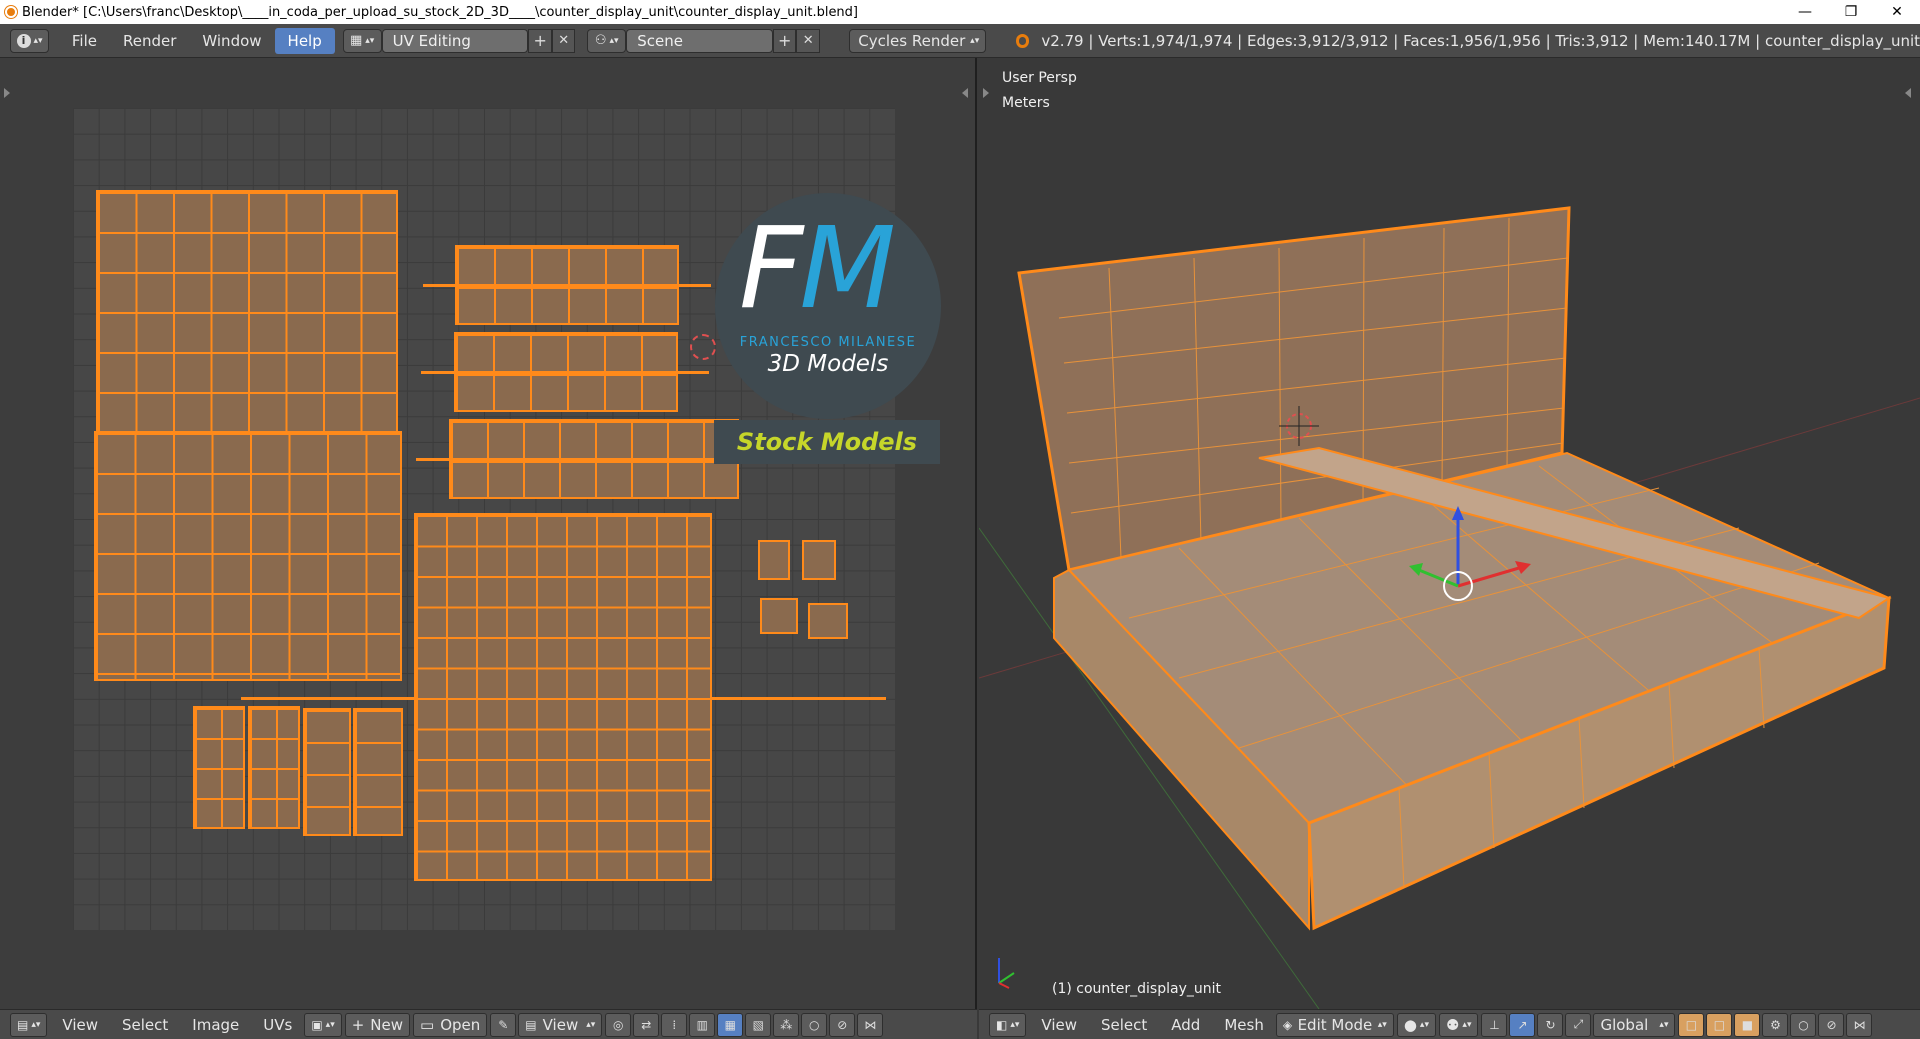 Image resolution: width=1920 pixels, height=1039 pixels. What do you see at coordinates (808, 40) in the screenshot?
I see `remove-scene-button: ✕` at bounding box center [808, 40].